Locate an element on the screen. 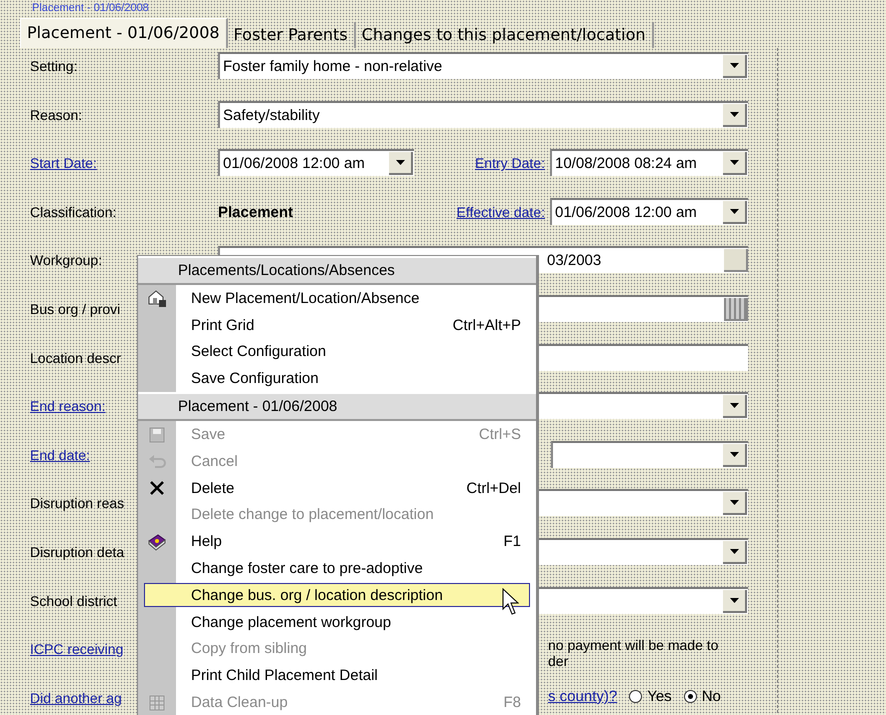  field-label: School district is located at coordinates (74, 600).